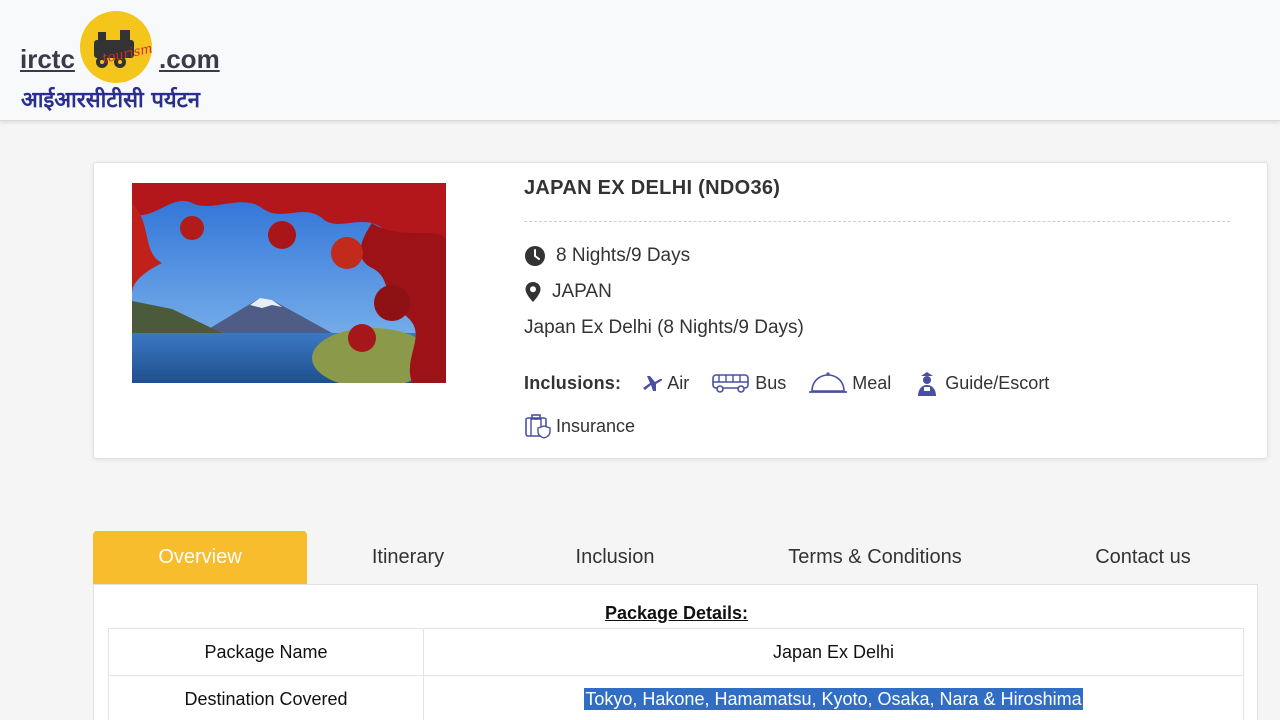  Describe the element at coordinates (266, 652) in the screenshot. I see `table-cell-key: Package Name` at that location.